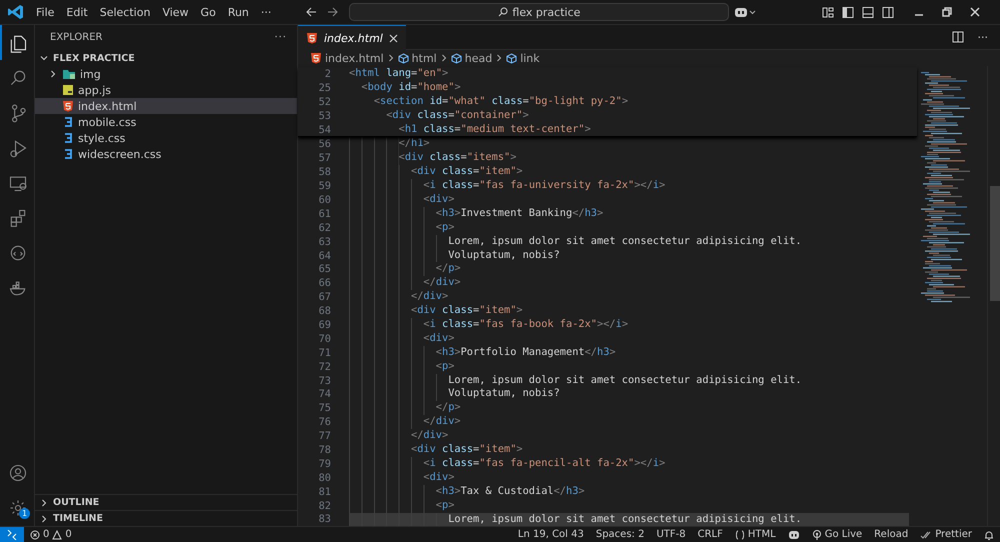 The image size is (1000, 542). Describe the element at coordinates (755, 534) in the screenshot. I see `language-mode-button: HTML` at that location.